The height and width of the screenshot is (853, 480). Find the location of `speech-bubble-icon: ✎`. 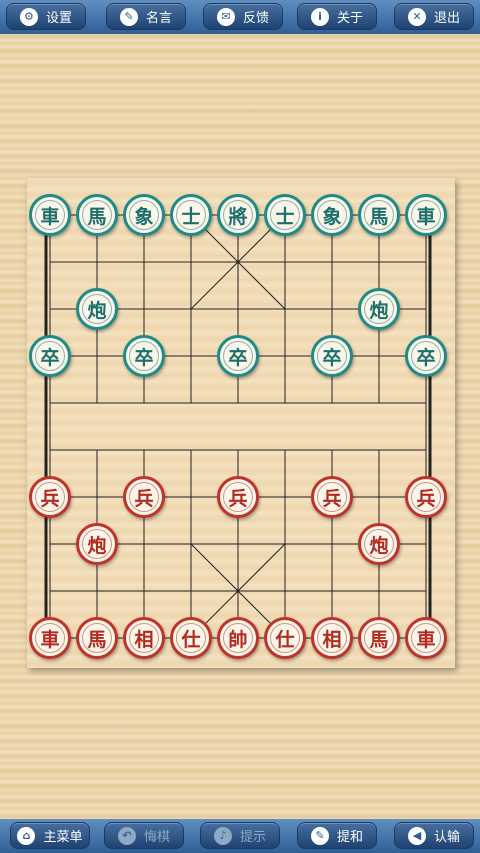

speech-bubble-icon: ✎ is located at coordinates (128, 16).